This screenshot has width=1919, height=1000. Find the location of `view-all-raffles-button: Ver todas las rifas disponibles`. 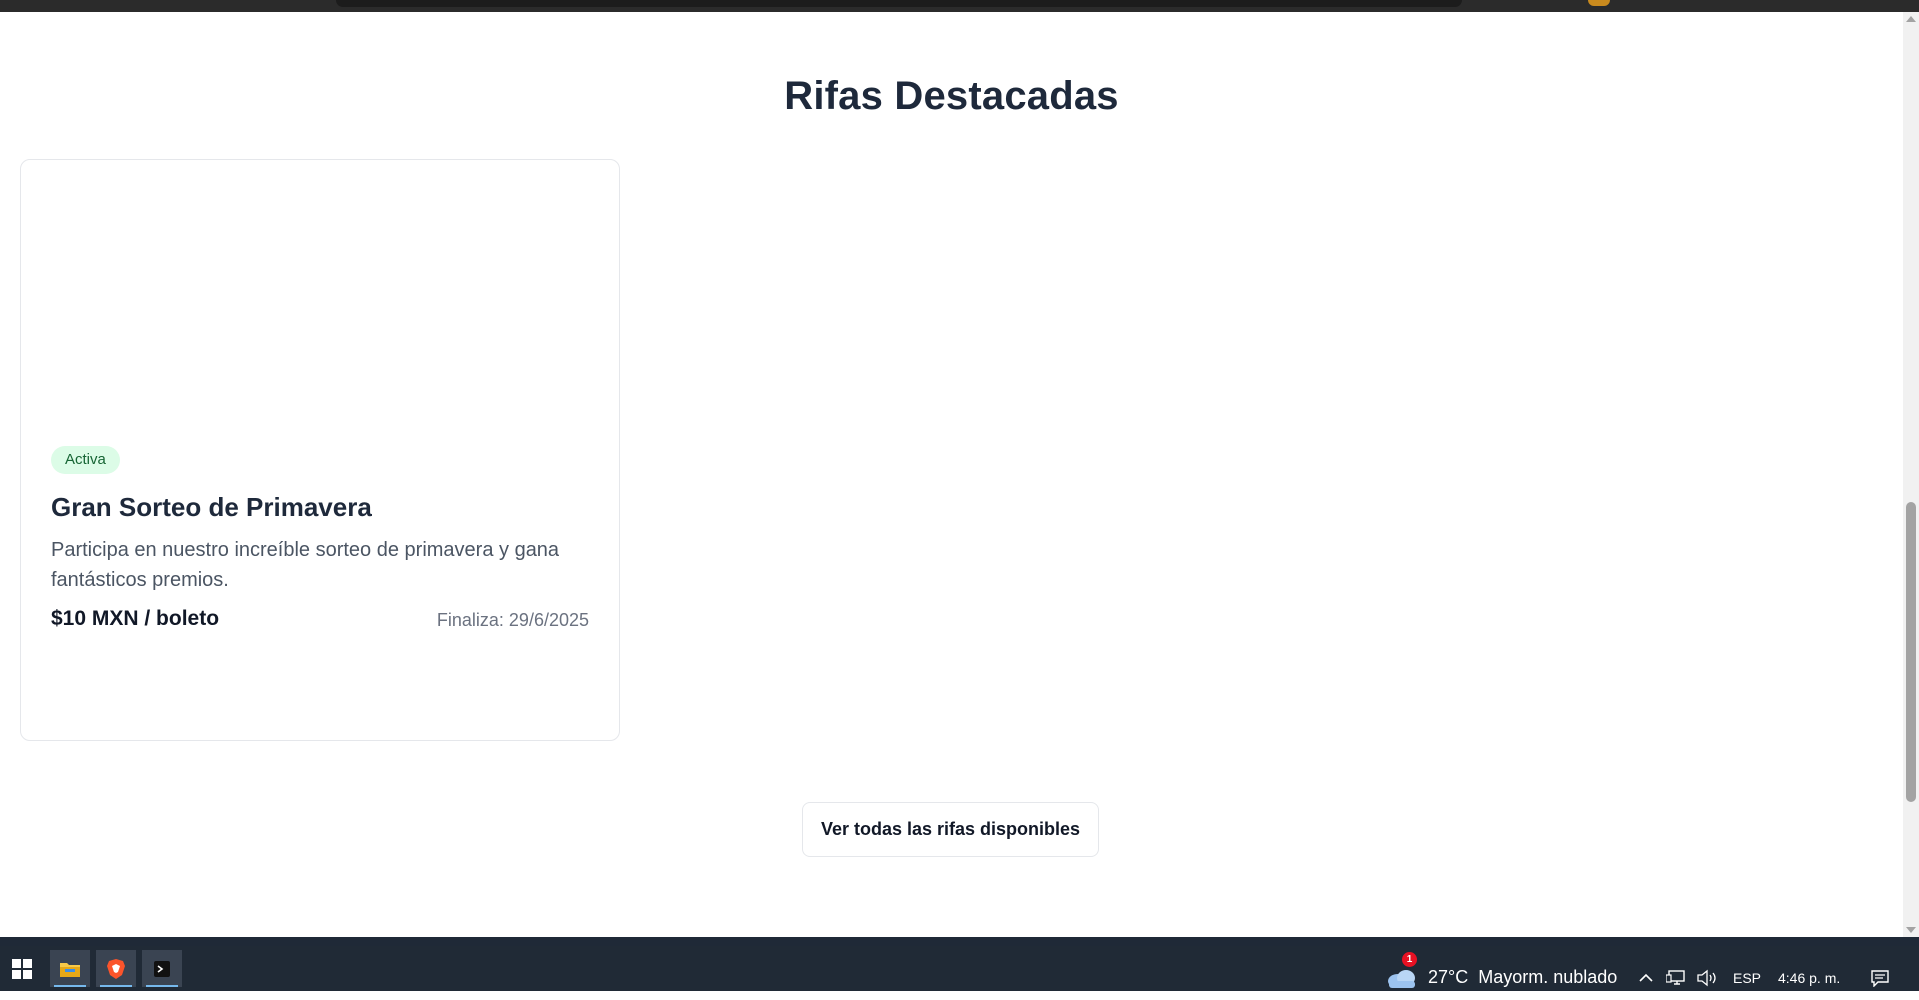

view-all-raffles-button: Ver todas las rifas disponibles is located at coordinates (950, 829).